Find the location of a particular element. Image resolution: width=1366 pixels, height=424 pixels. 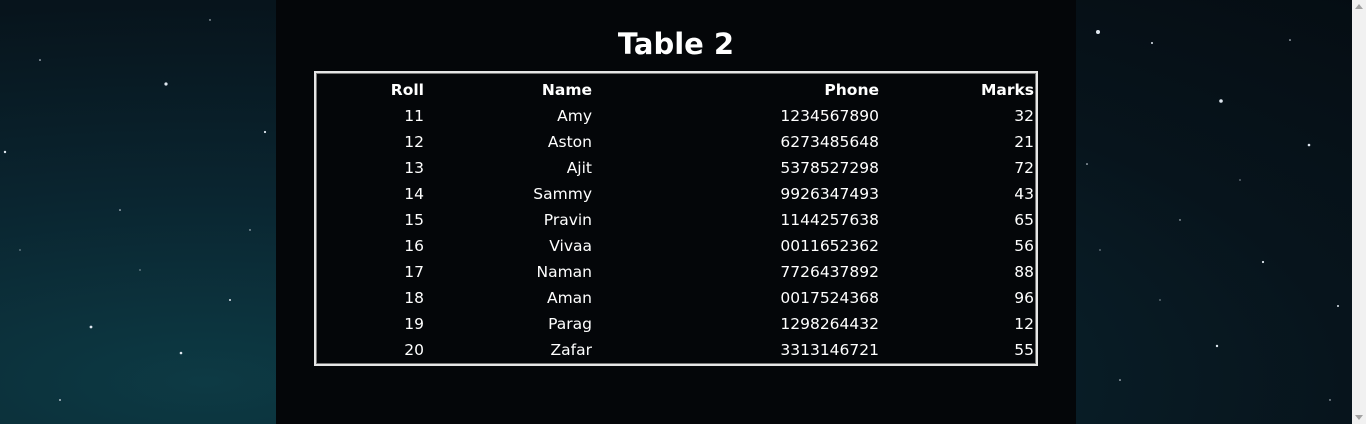

cell-name: Parag is located at coordinates (570, 324).